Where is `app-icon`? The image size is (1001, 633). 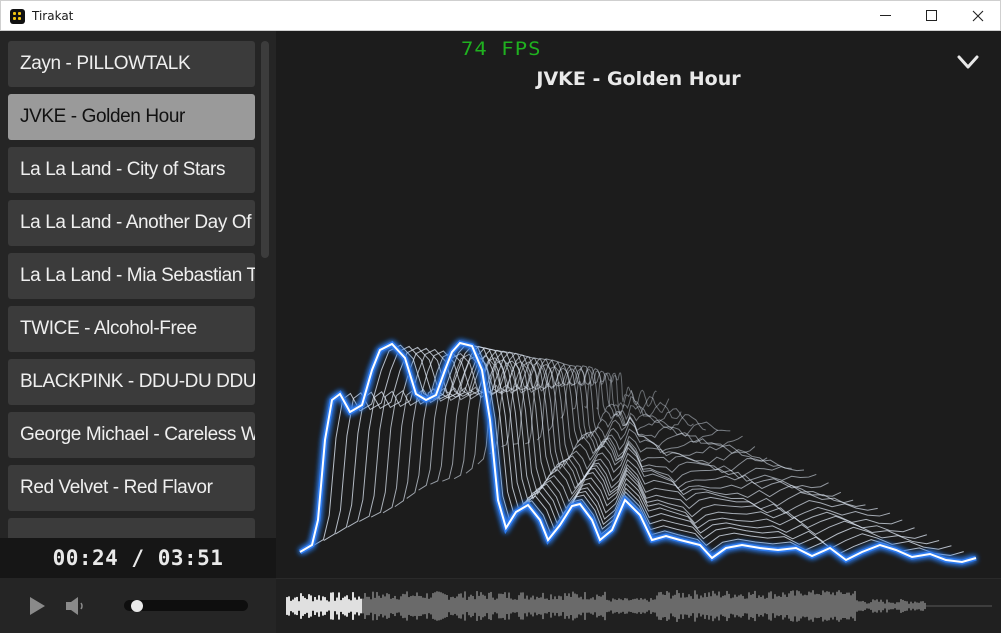
app-icon is located at coordinates (17, 16).